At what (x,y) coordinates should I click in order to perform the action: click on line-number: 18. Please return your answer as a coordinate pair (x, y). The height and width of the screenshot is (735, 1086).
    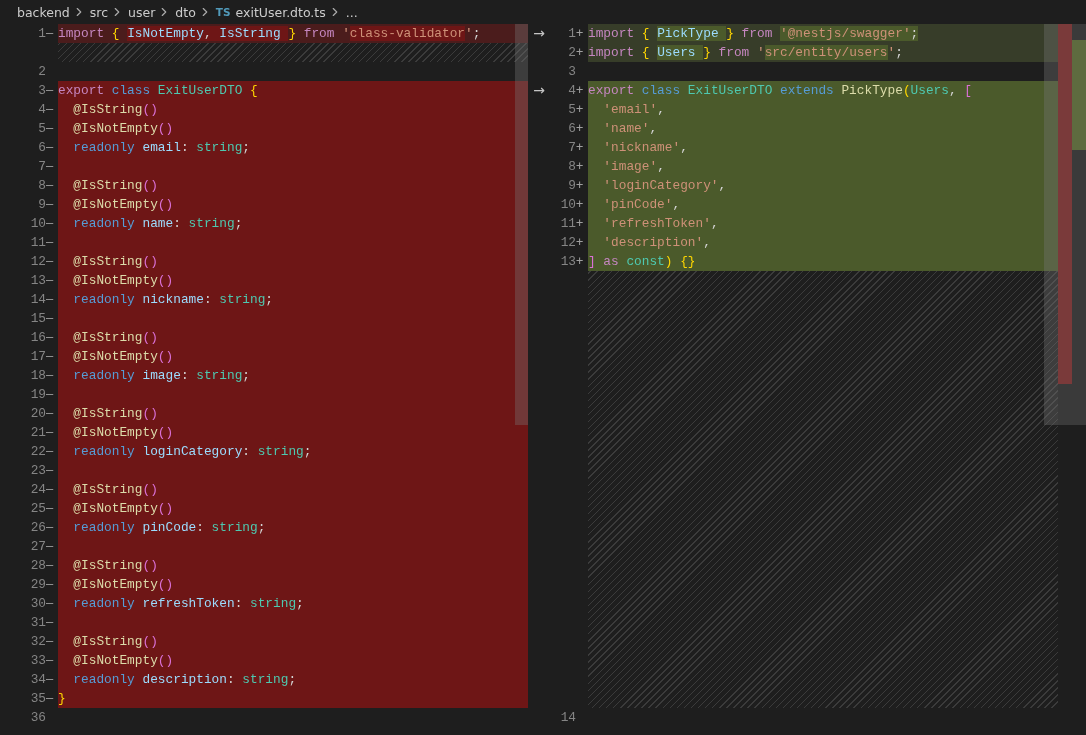
    Looking at the image, I should click on (38, 376).